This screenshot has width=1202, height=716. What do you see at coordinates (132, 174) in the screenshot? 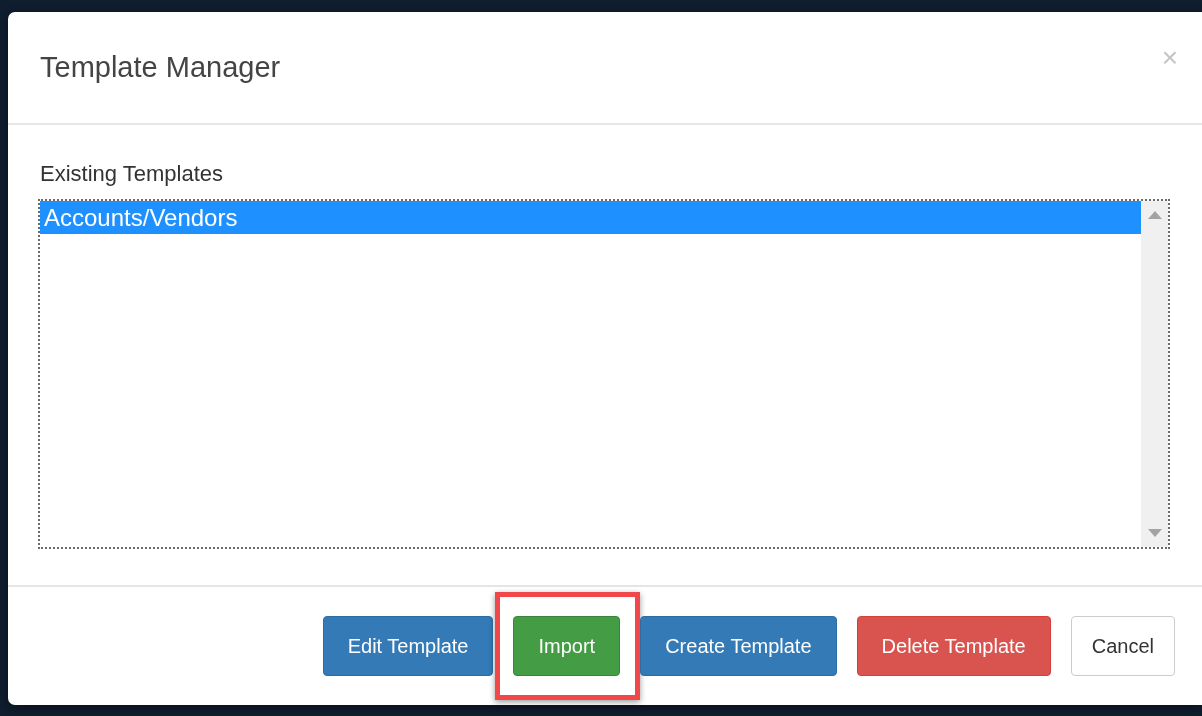
I see `field-label: Existing Templates` at bounding box center [132, 174].